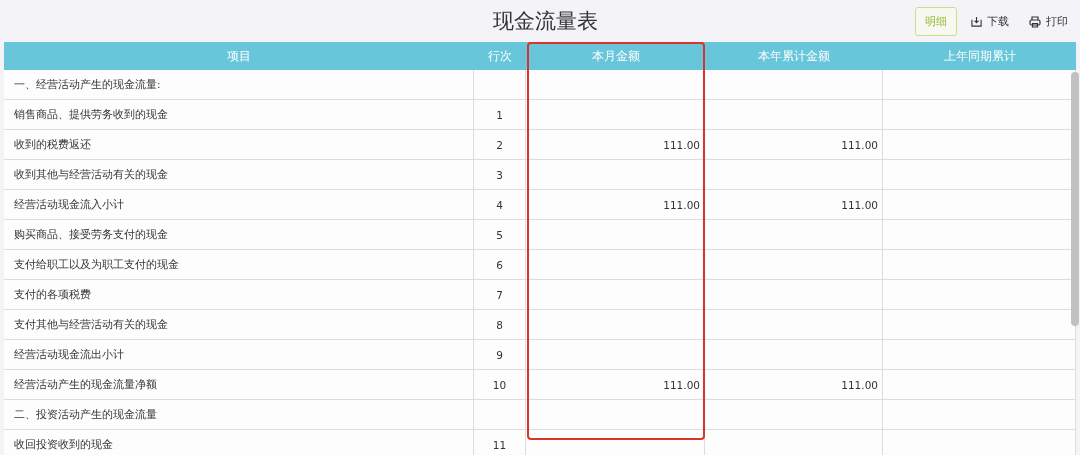 The height and width of the screenshot is (455, 1080). I want to click on download-icon, so click(976, 21).